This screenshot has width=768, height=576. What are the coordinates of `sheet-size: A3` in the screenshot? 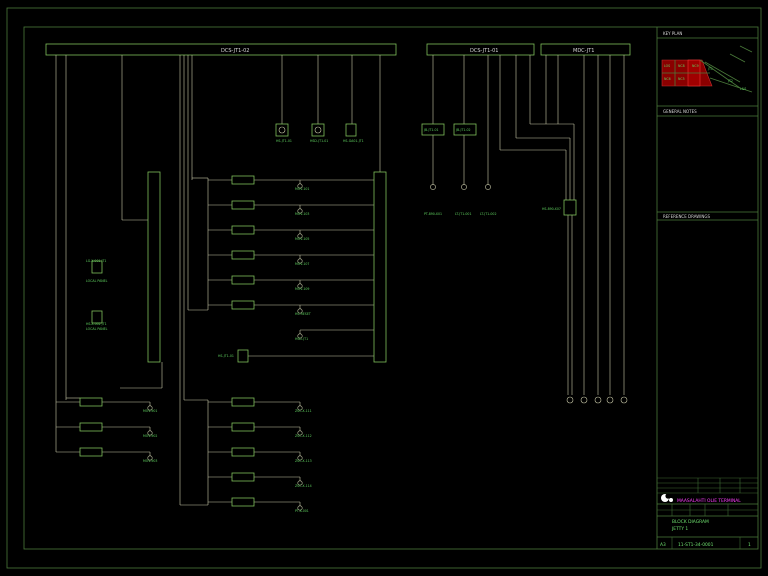 It's located at (663, 545).